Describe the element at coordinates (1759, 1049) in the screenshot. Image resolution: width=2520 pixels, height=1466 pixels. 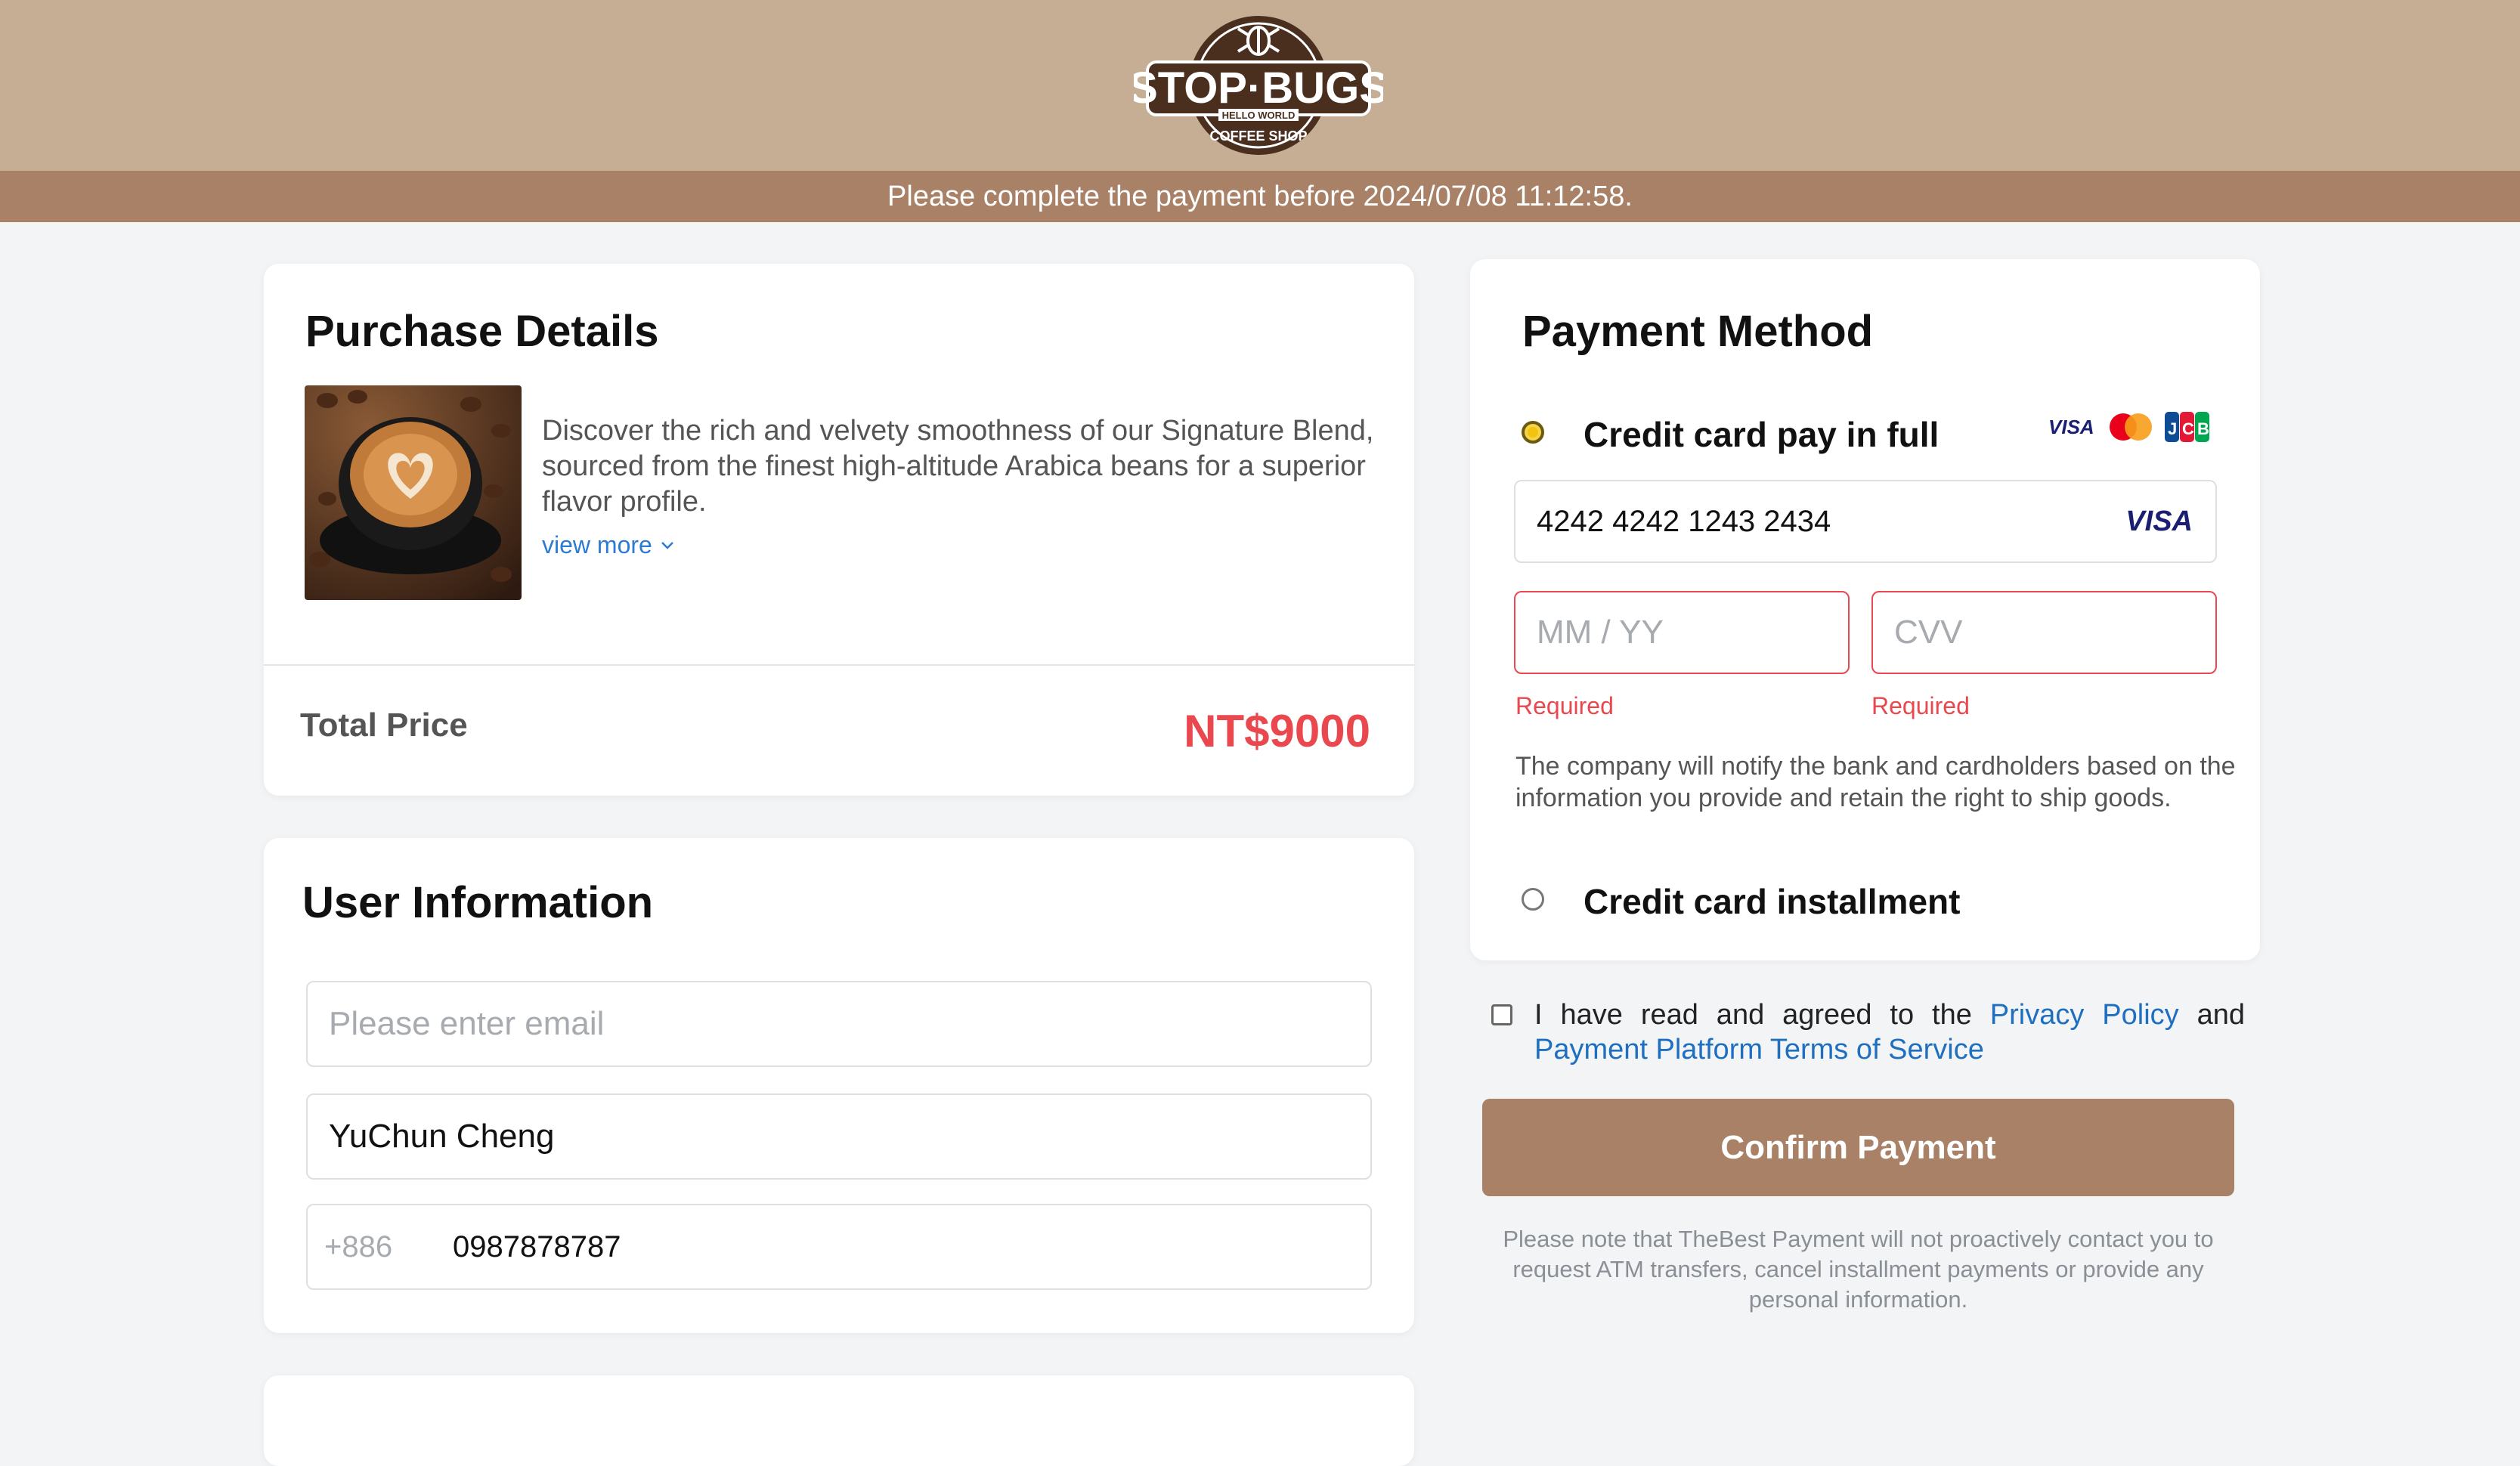
I see `terms-of-service-link: Payment Platform Terms of Service` at that location.